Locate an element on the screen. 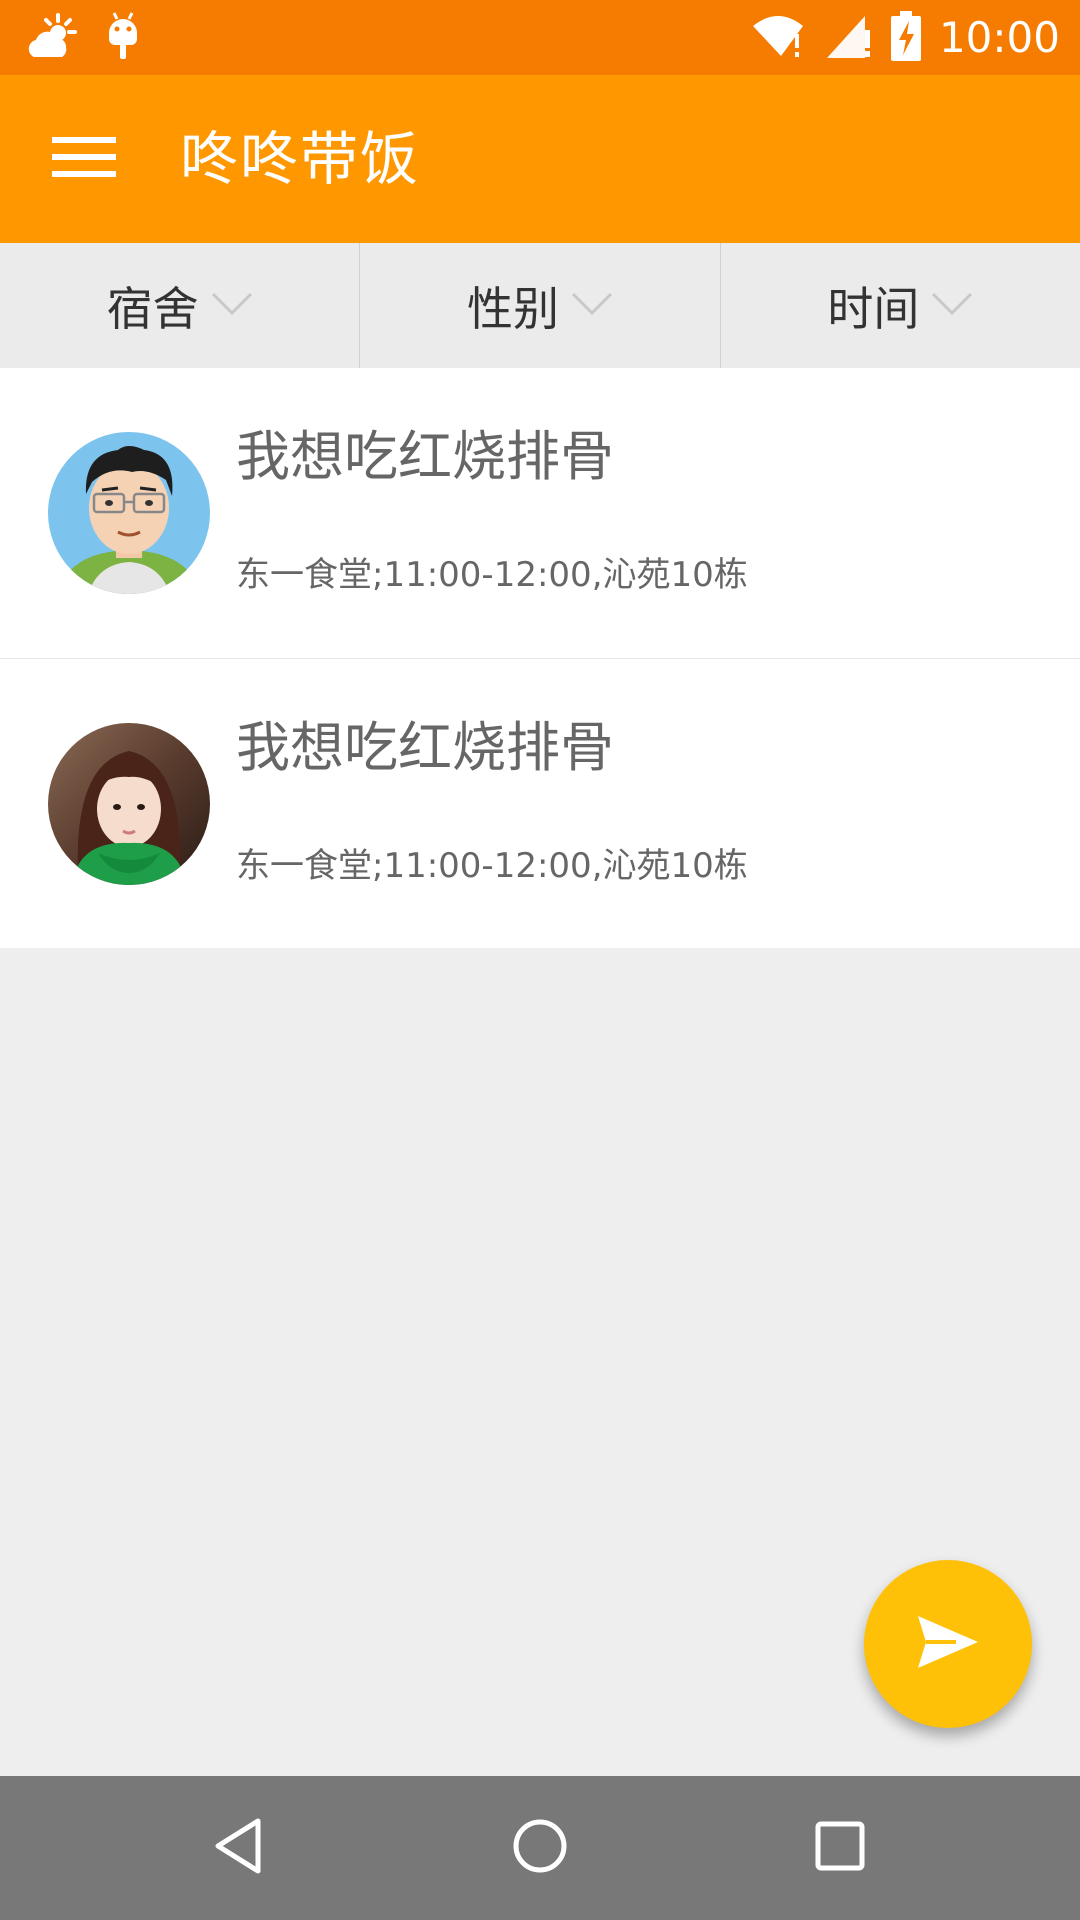 This screenshot has width=1080, height=1920. status-bar: 10:00 is located at coordinates (540, 37).